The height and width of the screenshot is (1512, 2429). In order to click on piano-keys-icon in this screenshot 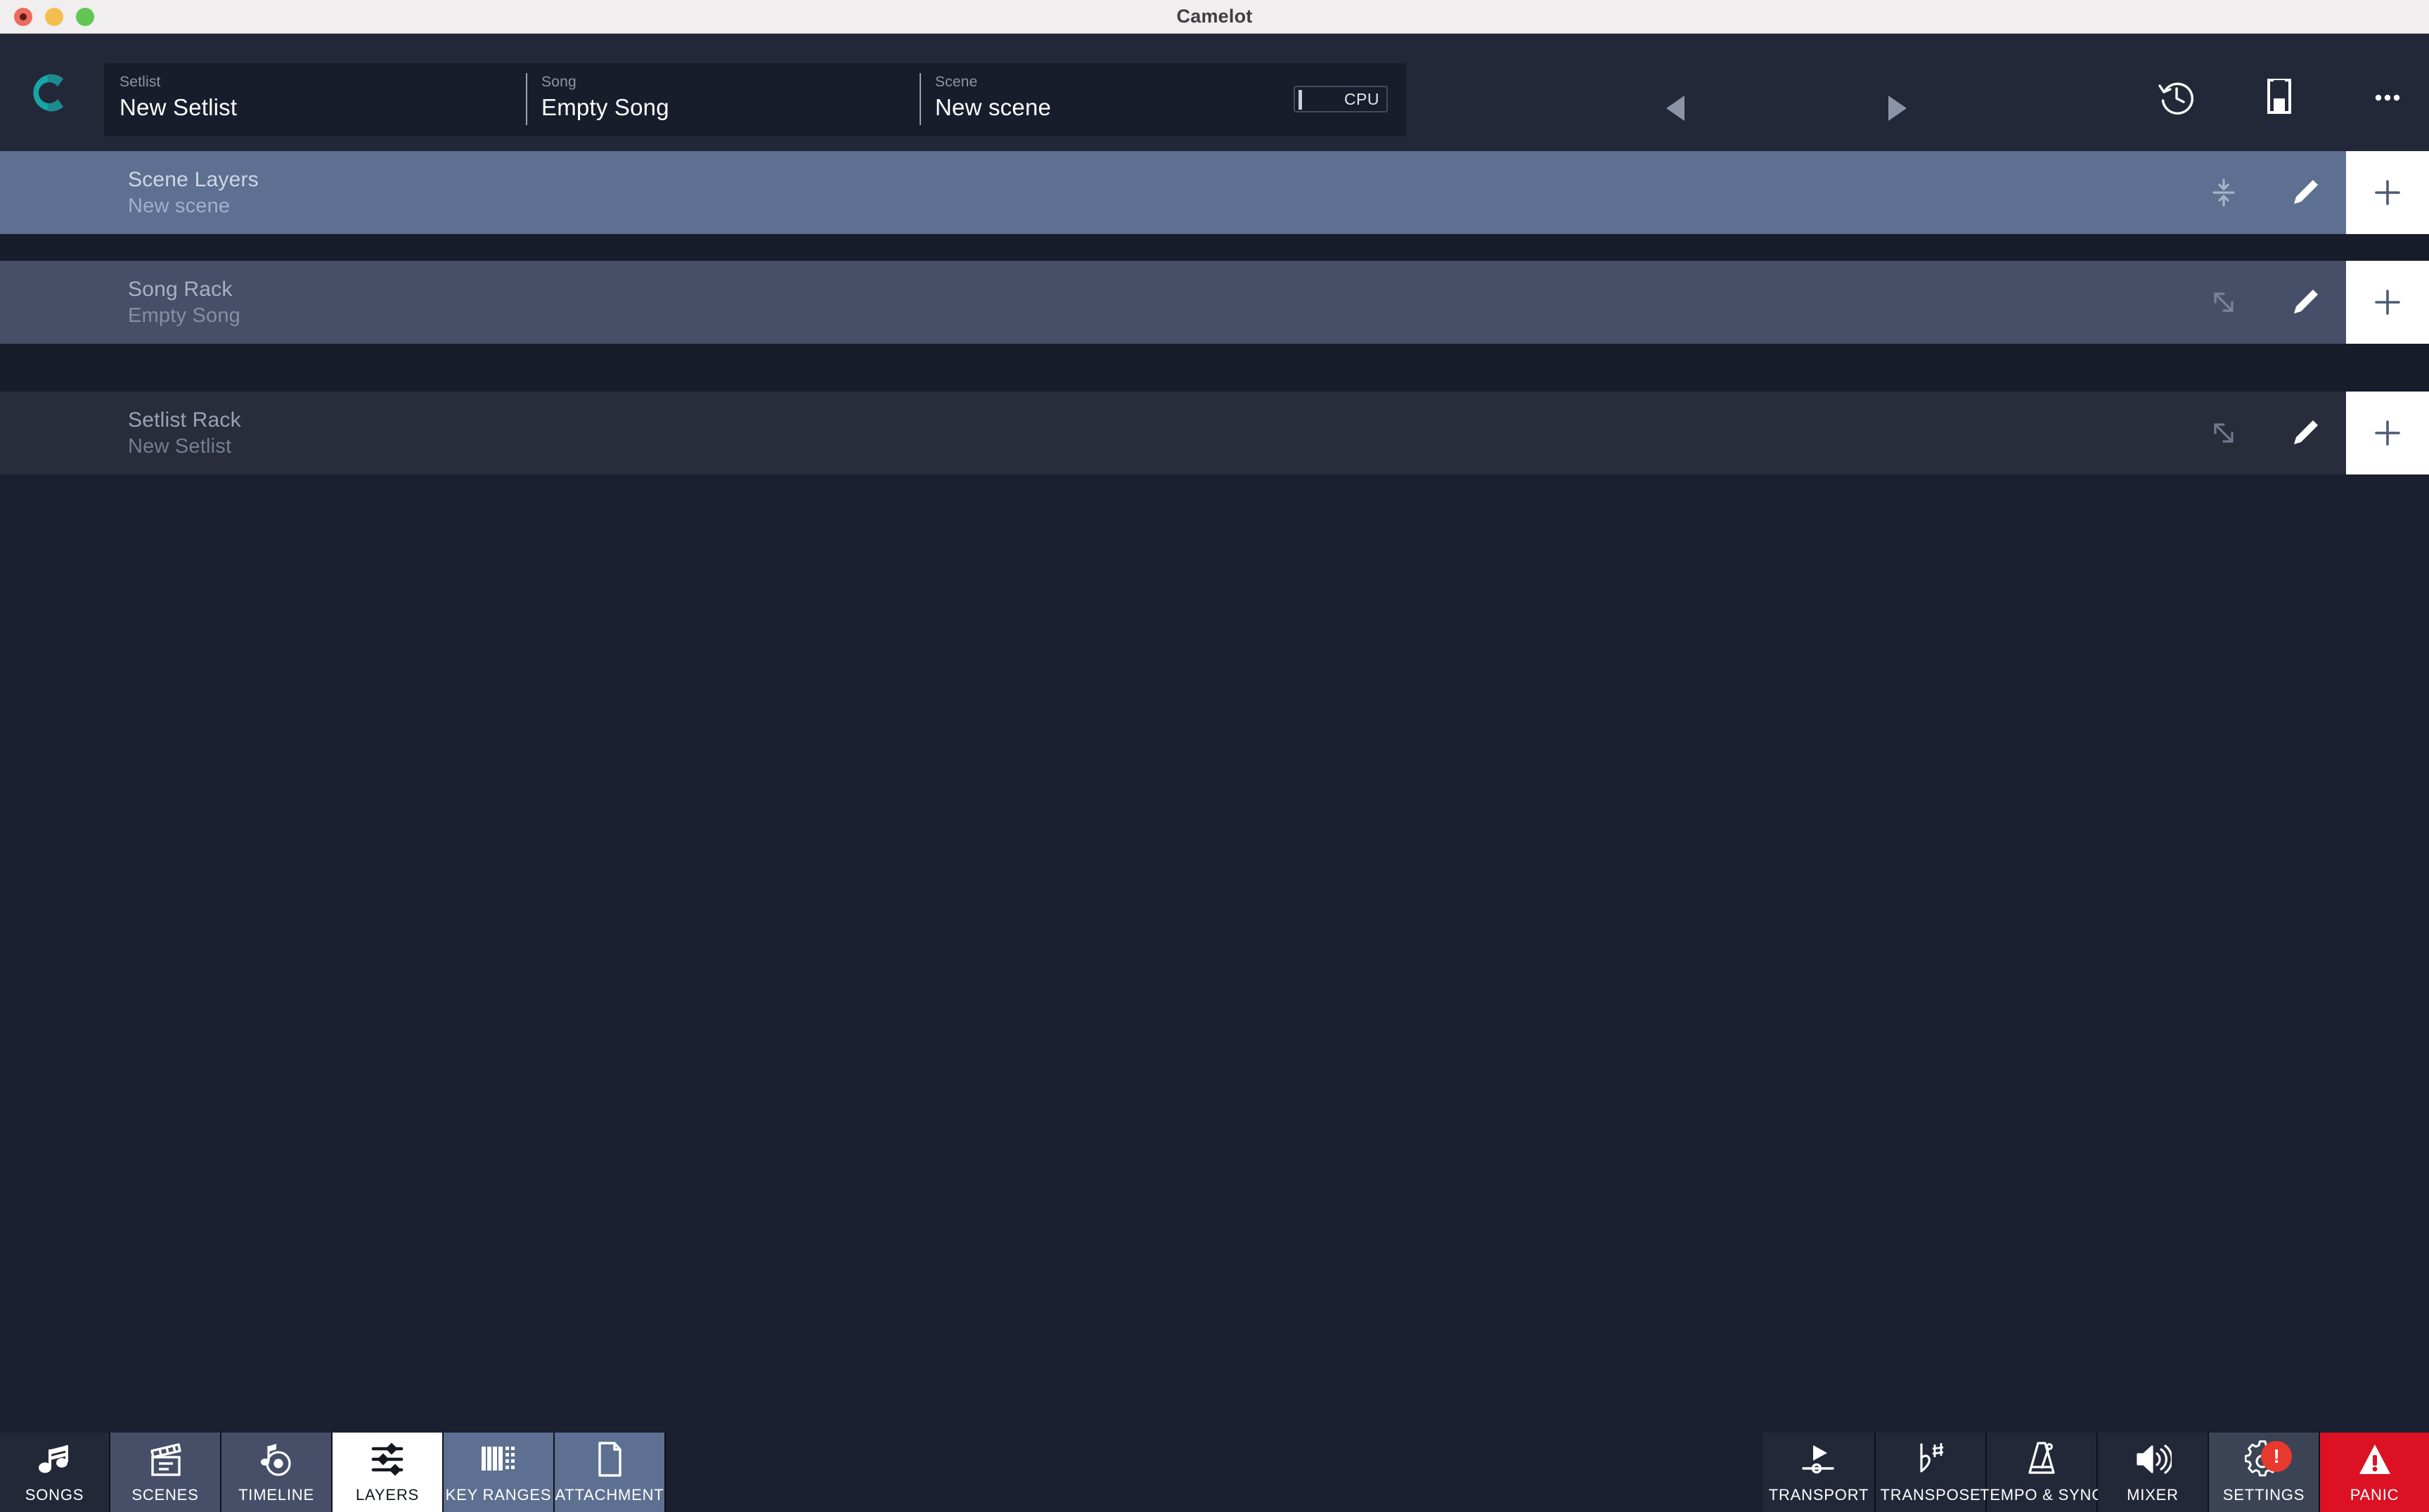, I will do `click(498, 1459)`.